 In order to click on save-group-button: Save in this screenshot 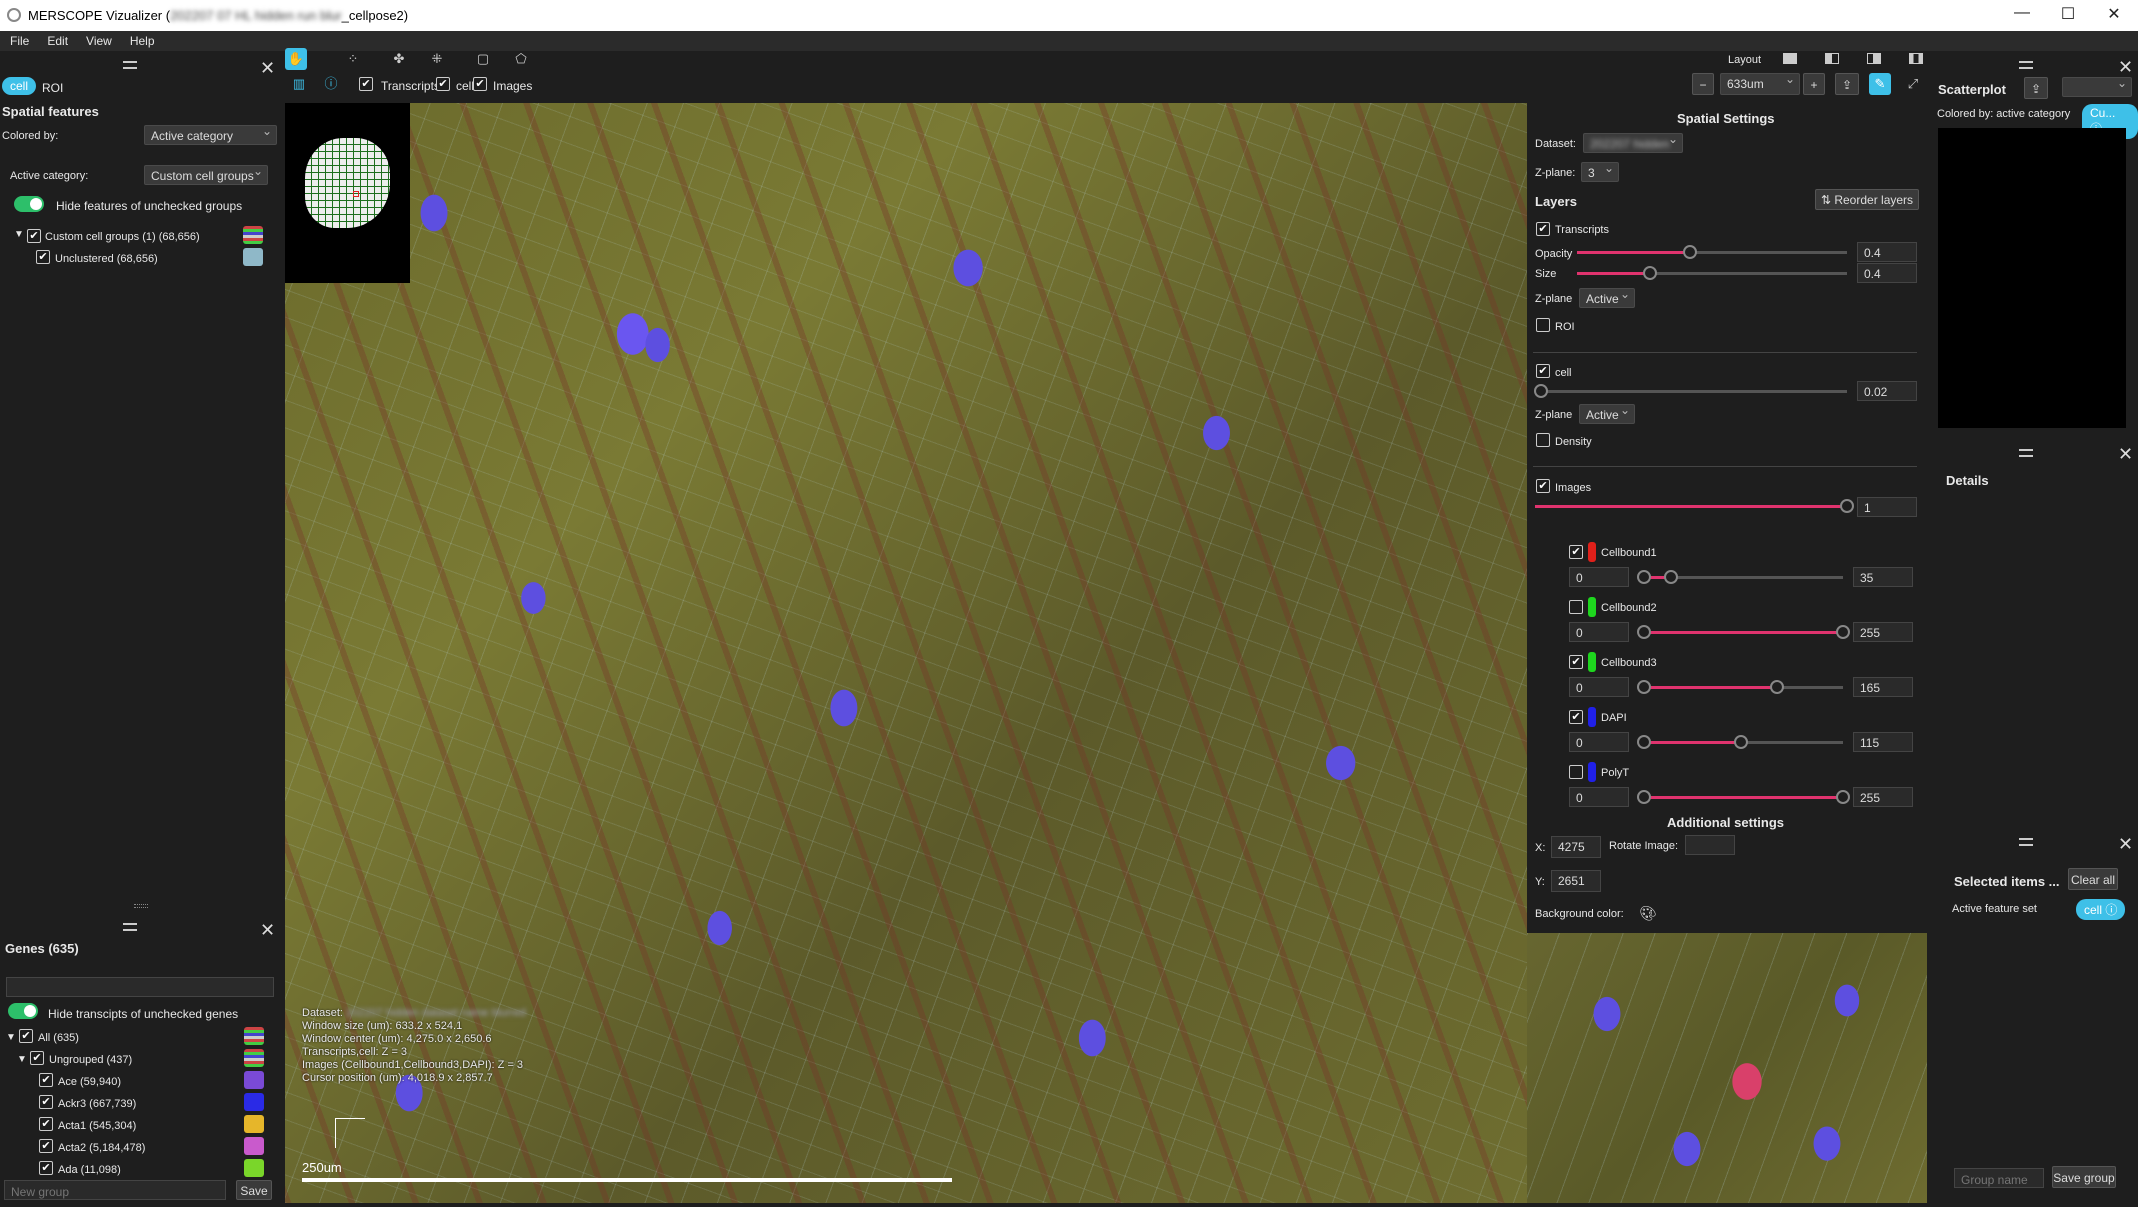, I will do `click(254, 1190)`.